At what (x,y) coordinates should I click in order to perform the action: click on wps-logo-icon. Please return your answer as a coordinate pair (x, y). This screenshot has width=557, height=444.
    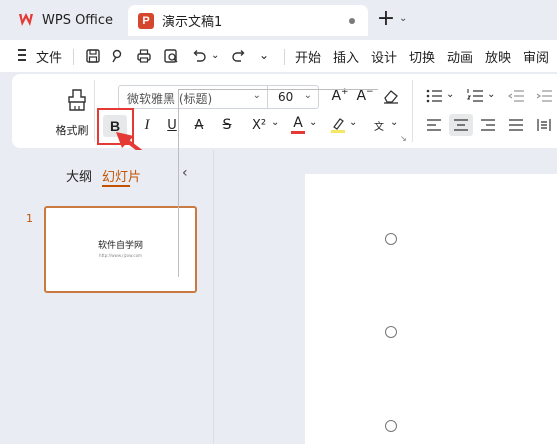
    Looking at the image, I should click on (26, 19).